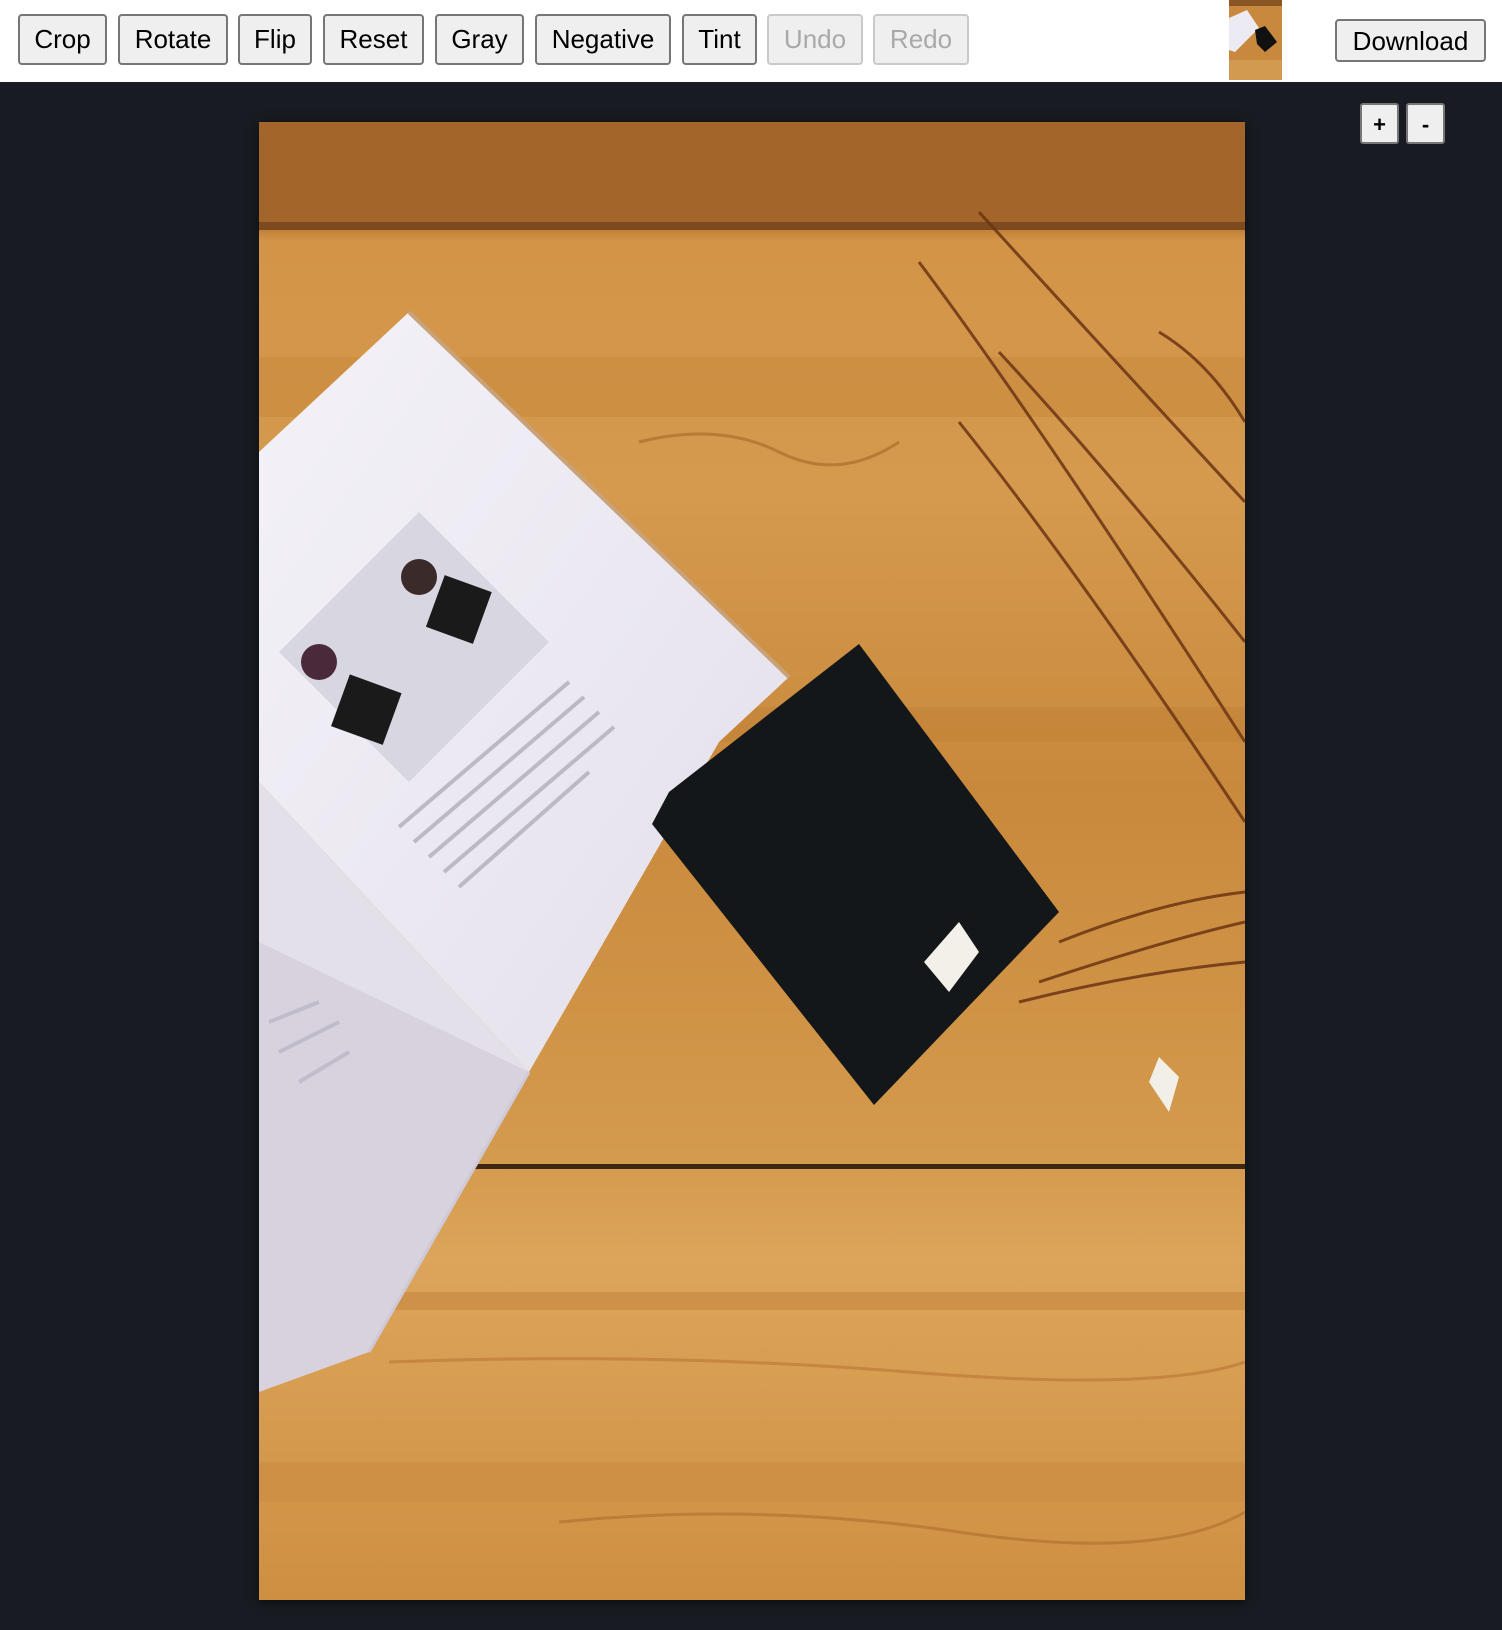  I want to click on thumbnail-icon, so click(1255, 40).